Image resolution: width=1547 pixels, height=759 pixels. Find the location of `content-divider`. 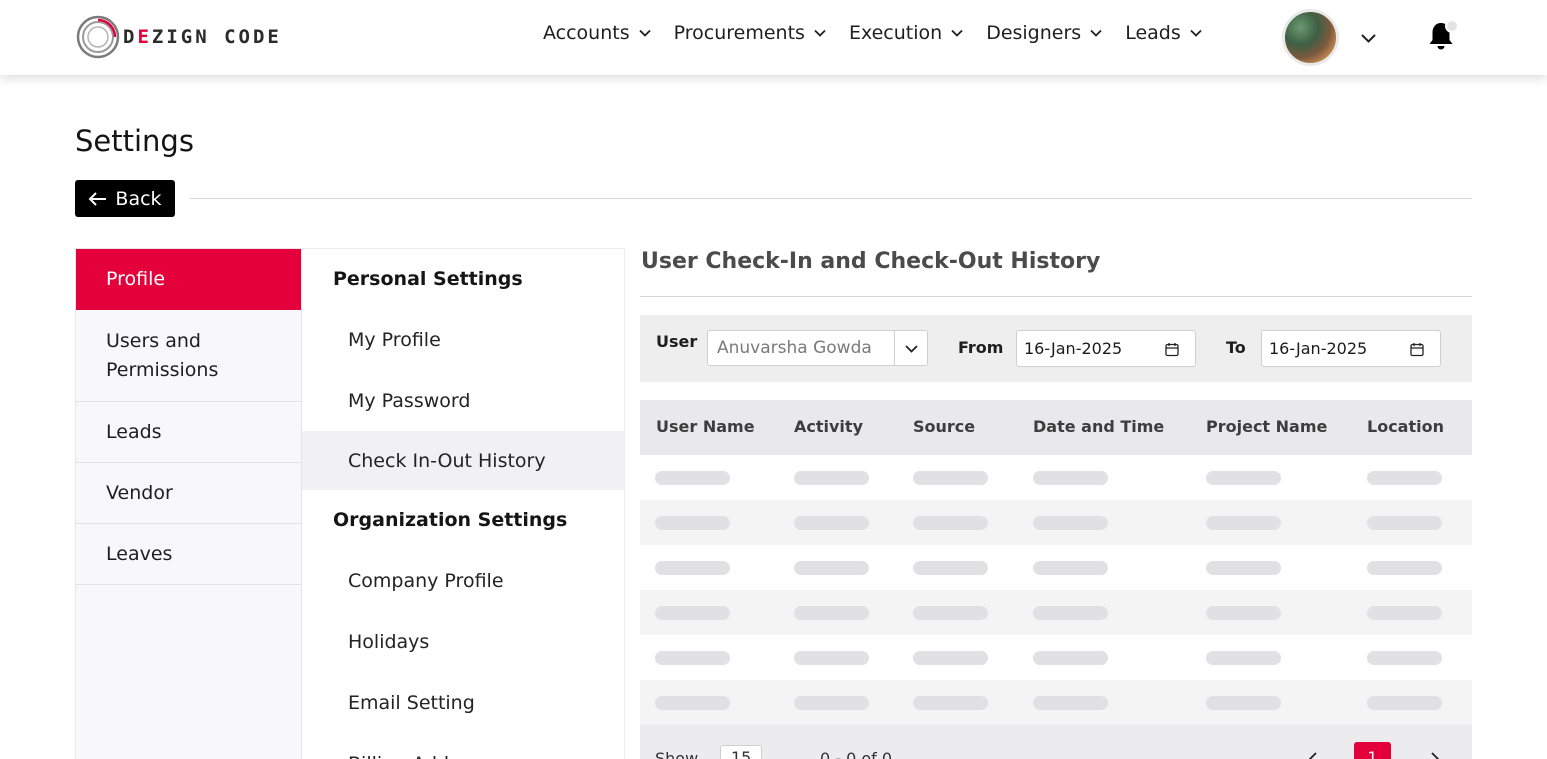

content-divider is located at coordinates (1056, 296).